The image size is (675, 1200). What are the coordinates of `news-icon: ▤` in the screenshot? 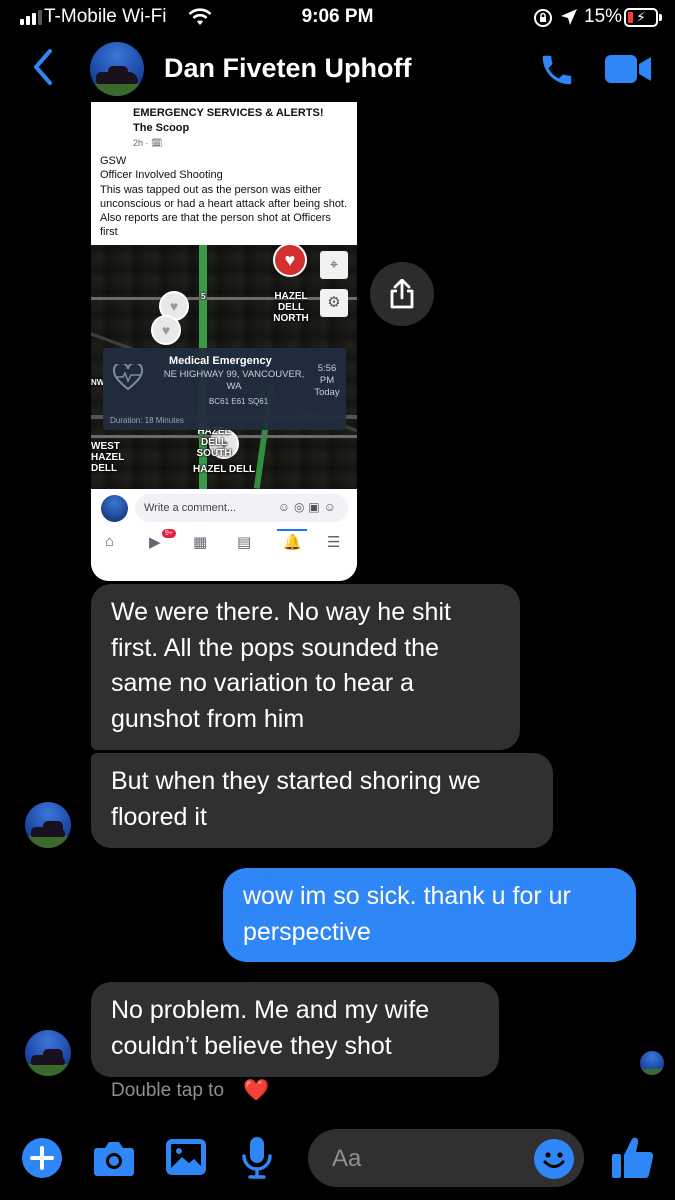 It's located at (244, 542).